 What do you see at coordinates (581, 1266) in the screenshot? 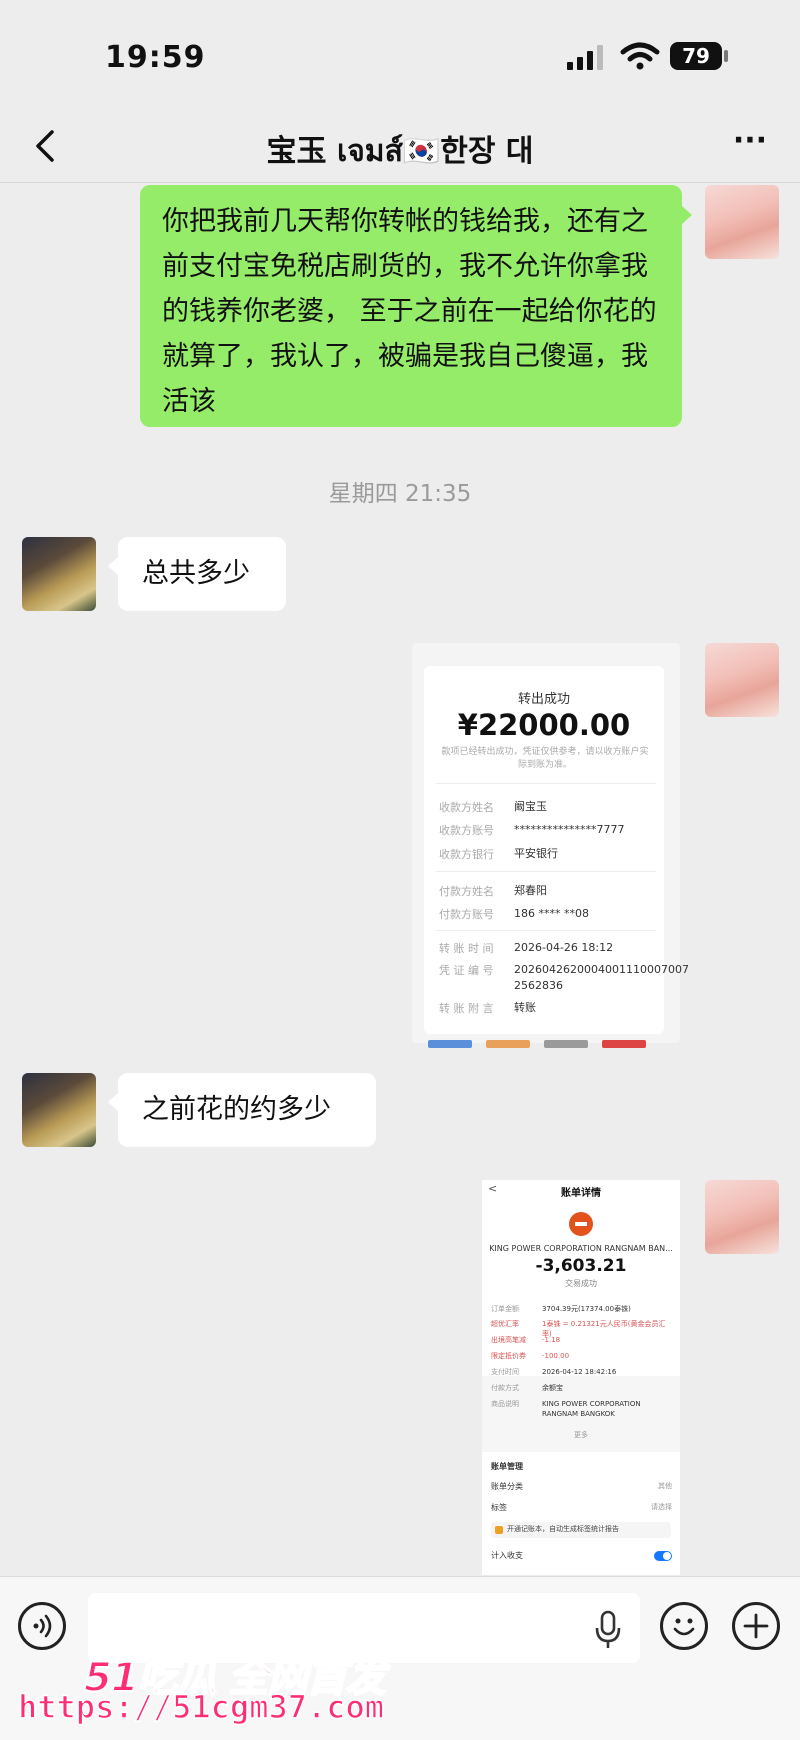
I see `bill-amount: -3,603.21` at bounding box center [581, 1266].